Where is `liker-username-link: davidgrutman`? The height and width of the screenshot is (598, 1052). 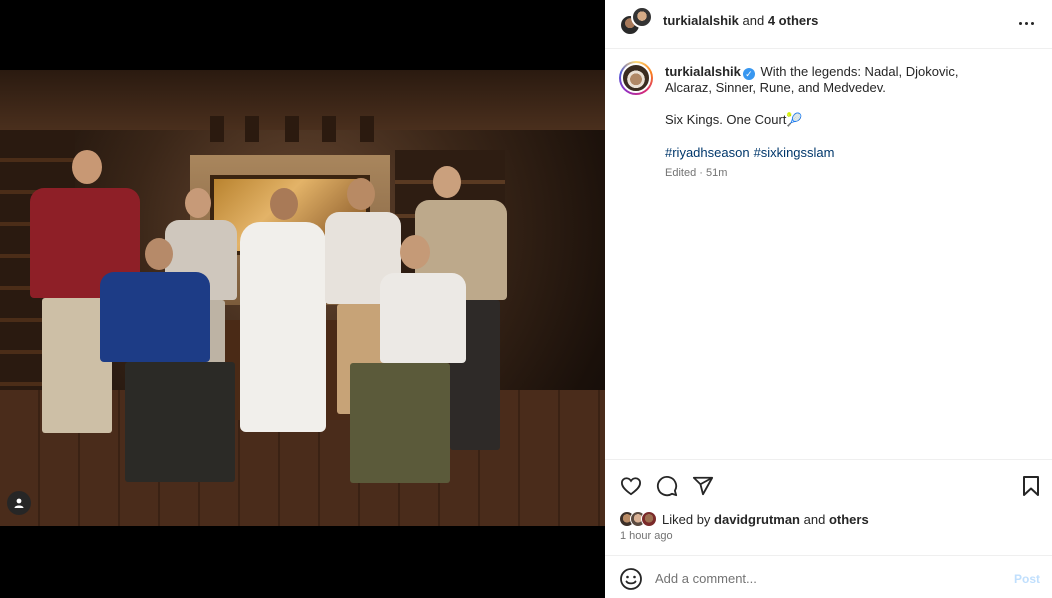 liker-username-link: davidgrutman is located at coordinates (757, 519).